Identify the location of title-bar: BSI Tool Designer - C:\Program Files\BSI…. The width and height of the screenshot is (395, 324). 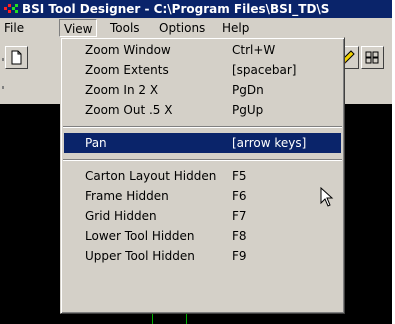
(196, 9).